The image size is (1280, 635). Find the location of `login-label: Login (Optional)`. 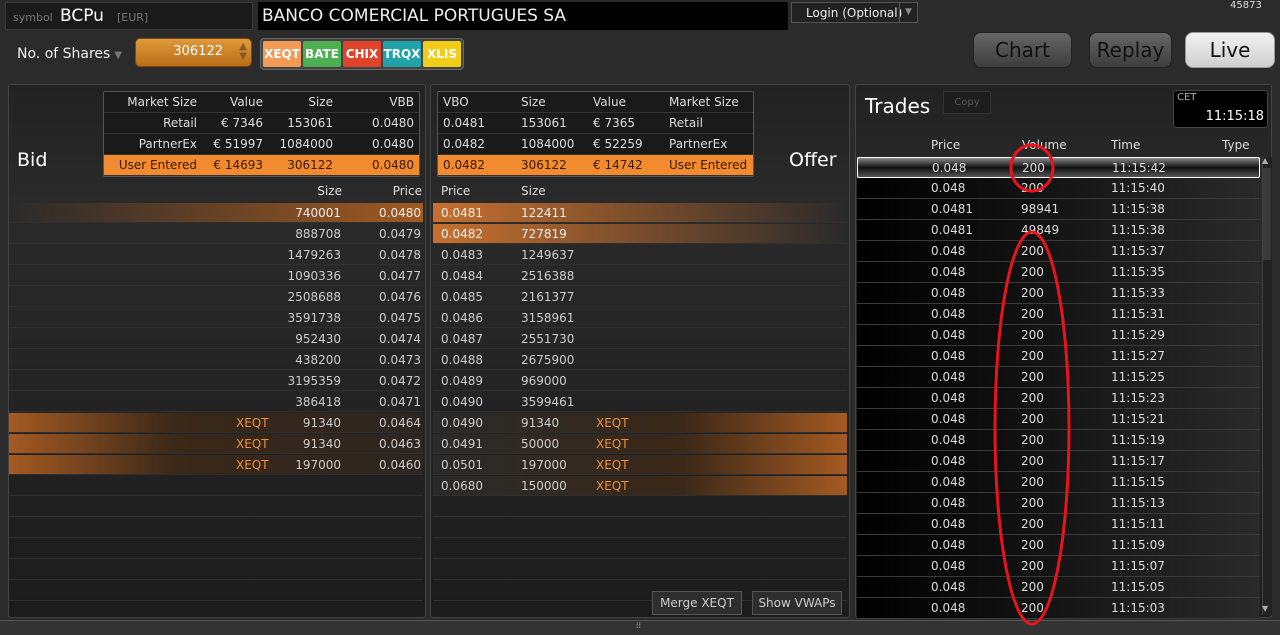

login-label: Login (Optional) is located at coordinates (854, 13).